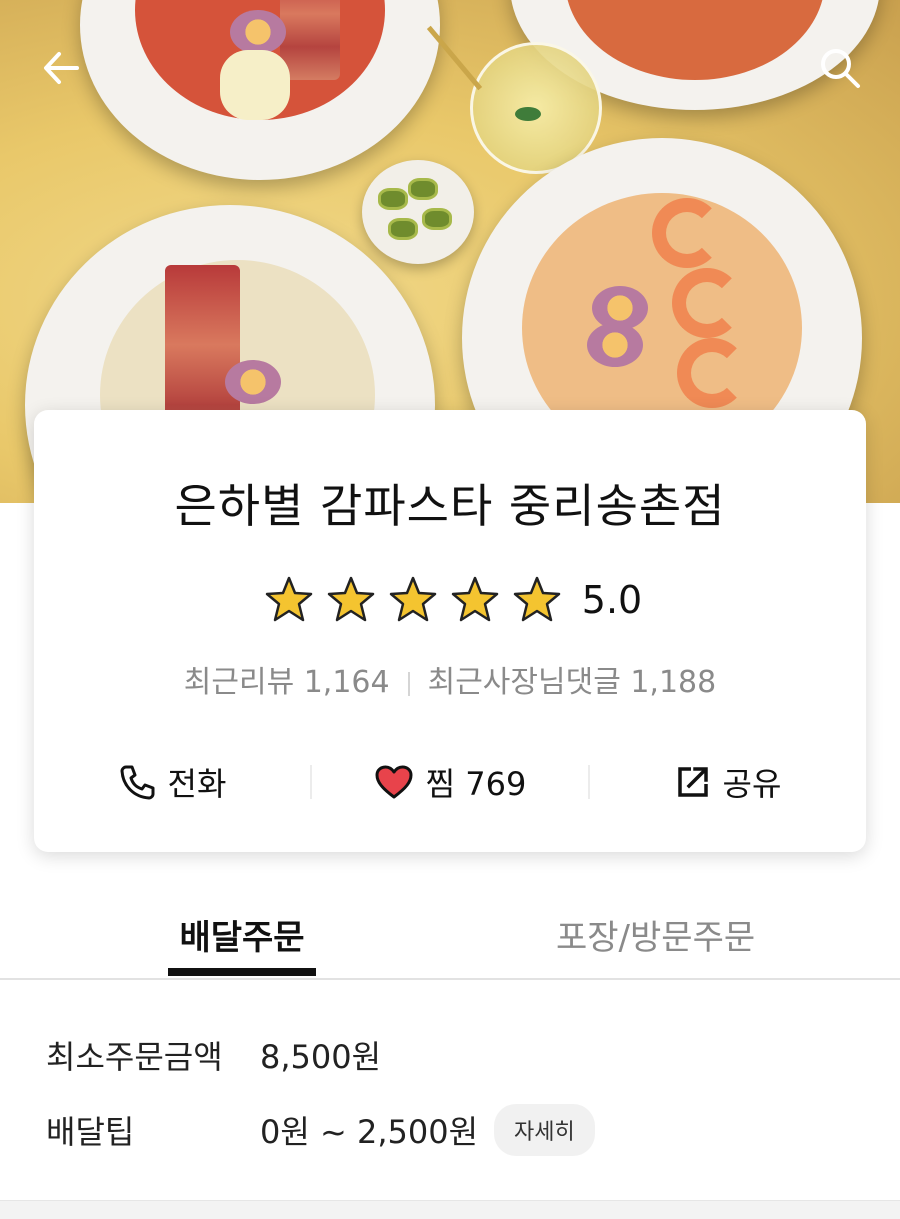  What do you see at coordinates (450, 1209) in the screenshot?
I see `section-divider` at bounding box center [450, 1209].